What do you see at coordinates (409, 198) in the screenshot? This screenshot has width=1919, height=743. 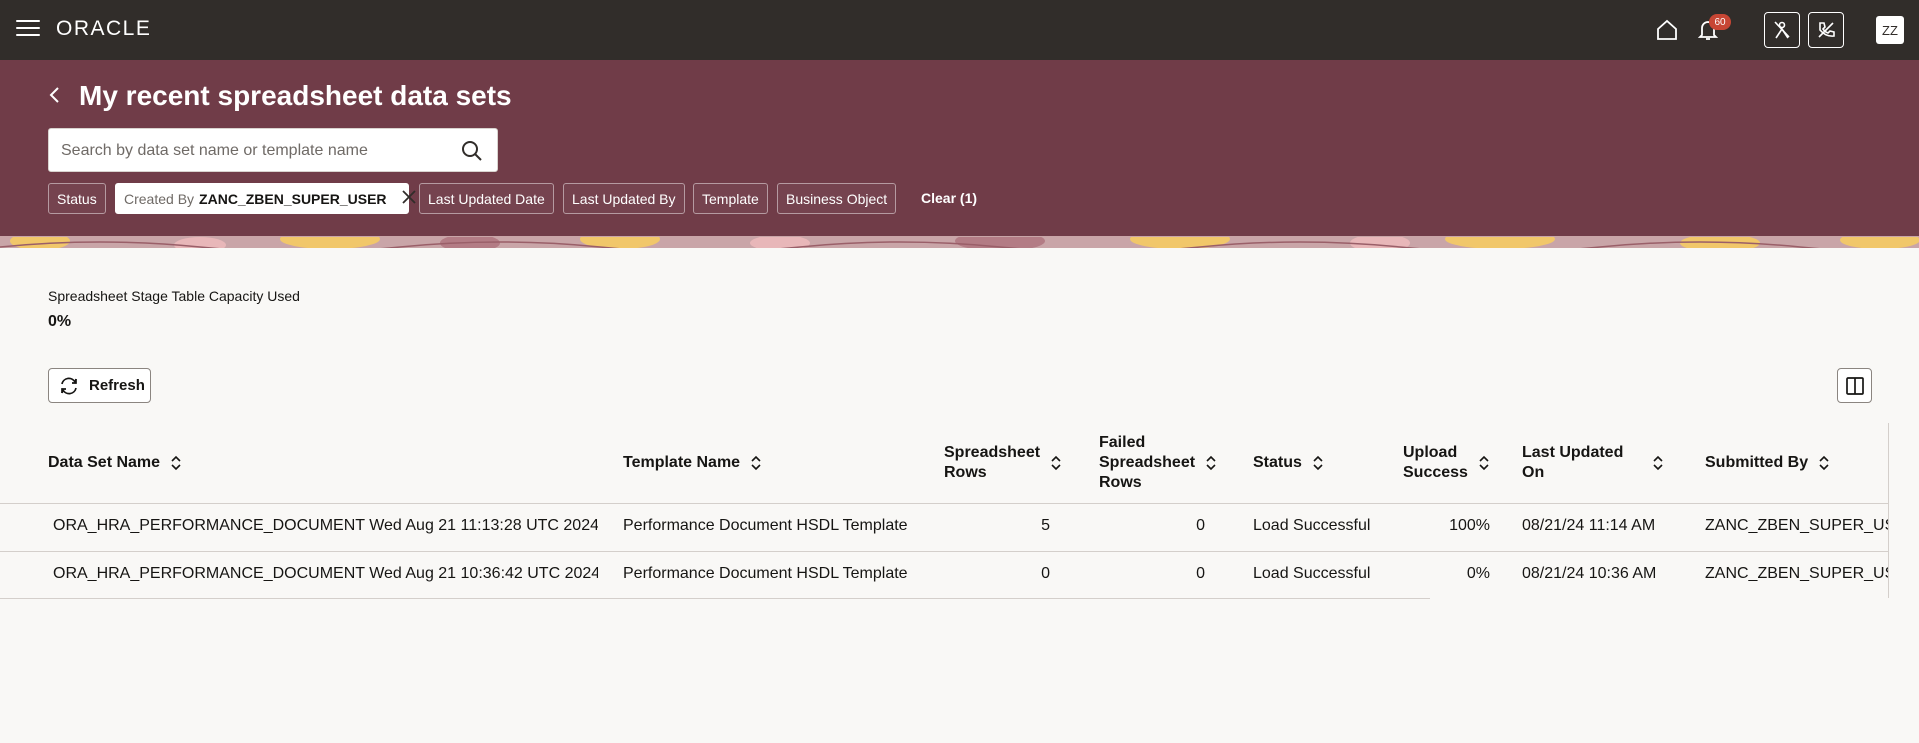 I see `close-icon` at bounding box center [409, 198].